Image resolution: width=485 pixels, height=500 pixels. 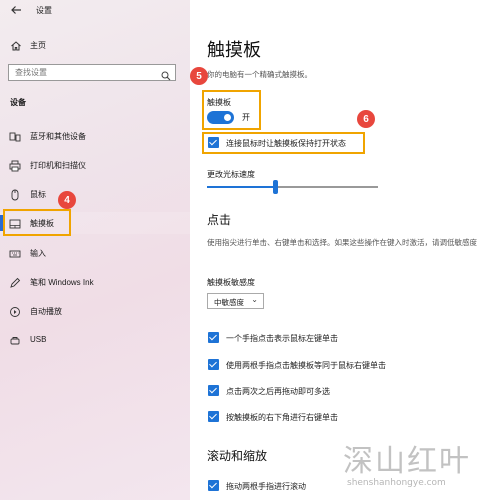 I want to click on sidebar-item-pen: 笔和 Windows Ink, so click(x=95, y=282).